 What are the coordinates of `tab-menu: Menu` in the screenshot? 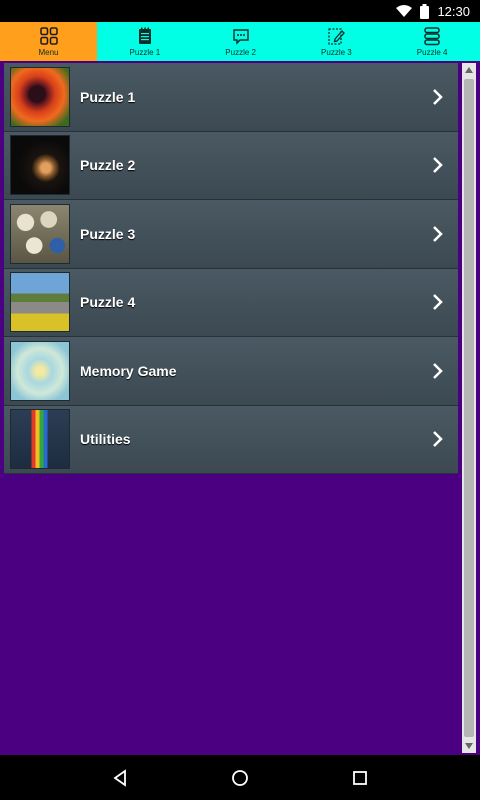 It's located at (48, 41).